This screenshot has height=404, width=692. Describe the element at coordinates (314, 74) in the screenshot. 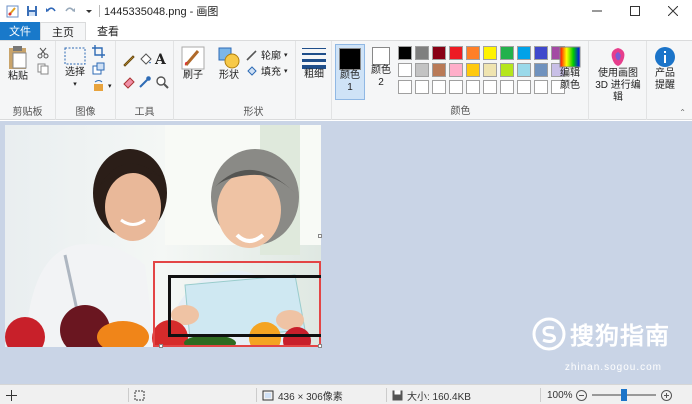

I see `size-label: 粗细` at that location.